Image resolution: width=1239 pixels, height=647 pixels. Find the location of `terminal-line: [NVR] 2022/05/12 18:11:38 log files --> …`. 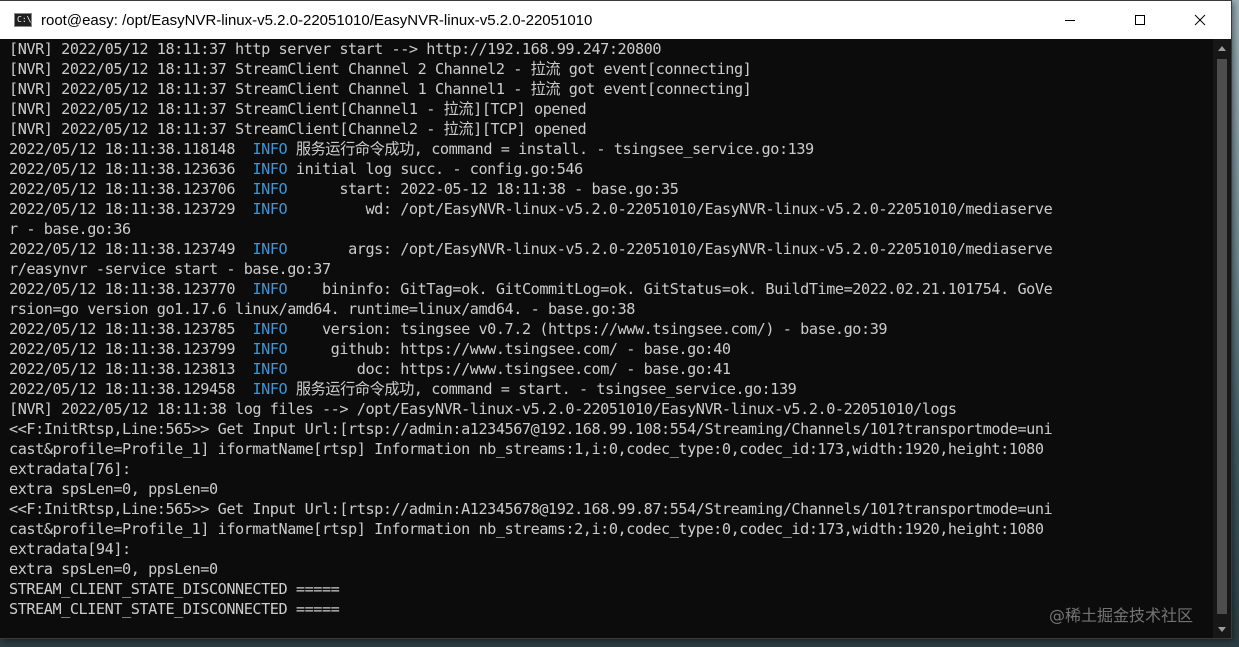

terminal-line: [NVR] 2022/05/12 18:11:38 log files --> … is located at coordinates (530, 409).